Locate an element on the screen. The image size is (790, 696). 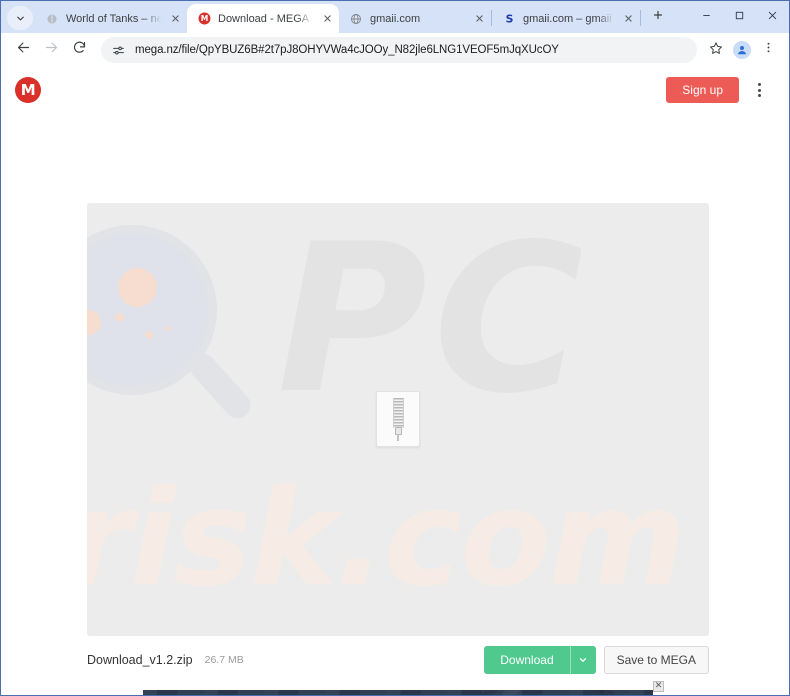
ad-banner-container: Stay private and secure online ✕ is located at coordinates (403, 688).